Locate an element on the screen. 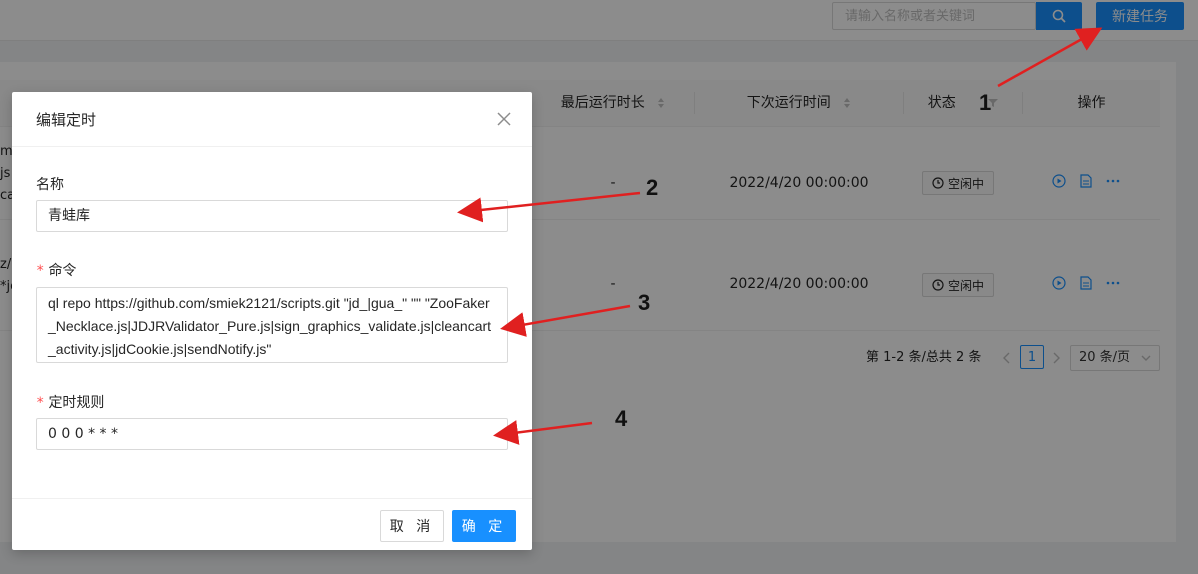 This screenshot has height=574, width=1198. annotation-number: 1 is located at coordinates (985, 102).